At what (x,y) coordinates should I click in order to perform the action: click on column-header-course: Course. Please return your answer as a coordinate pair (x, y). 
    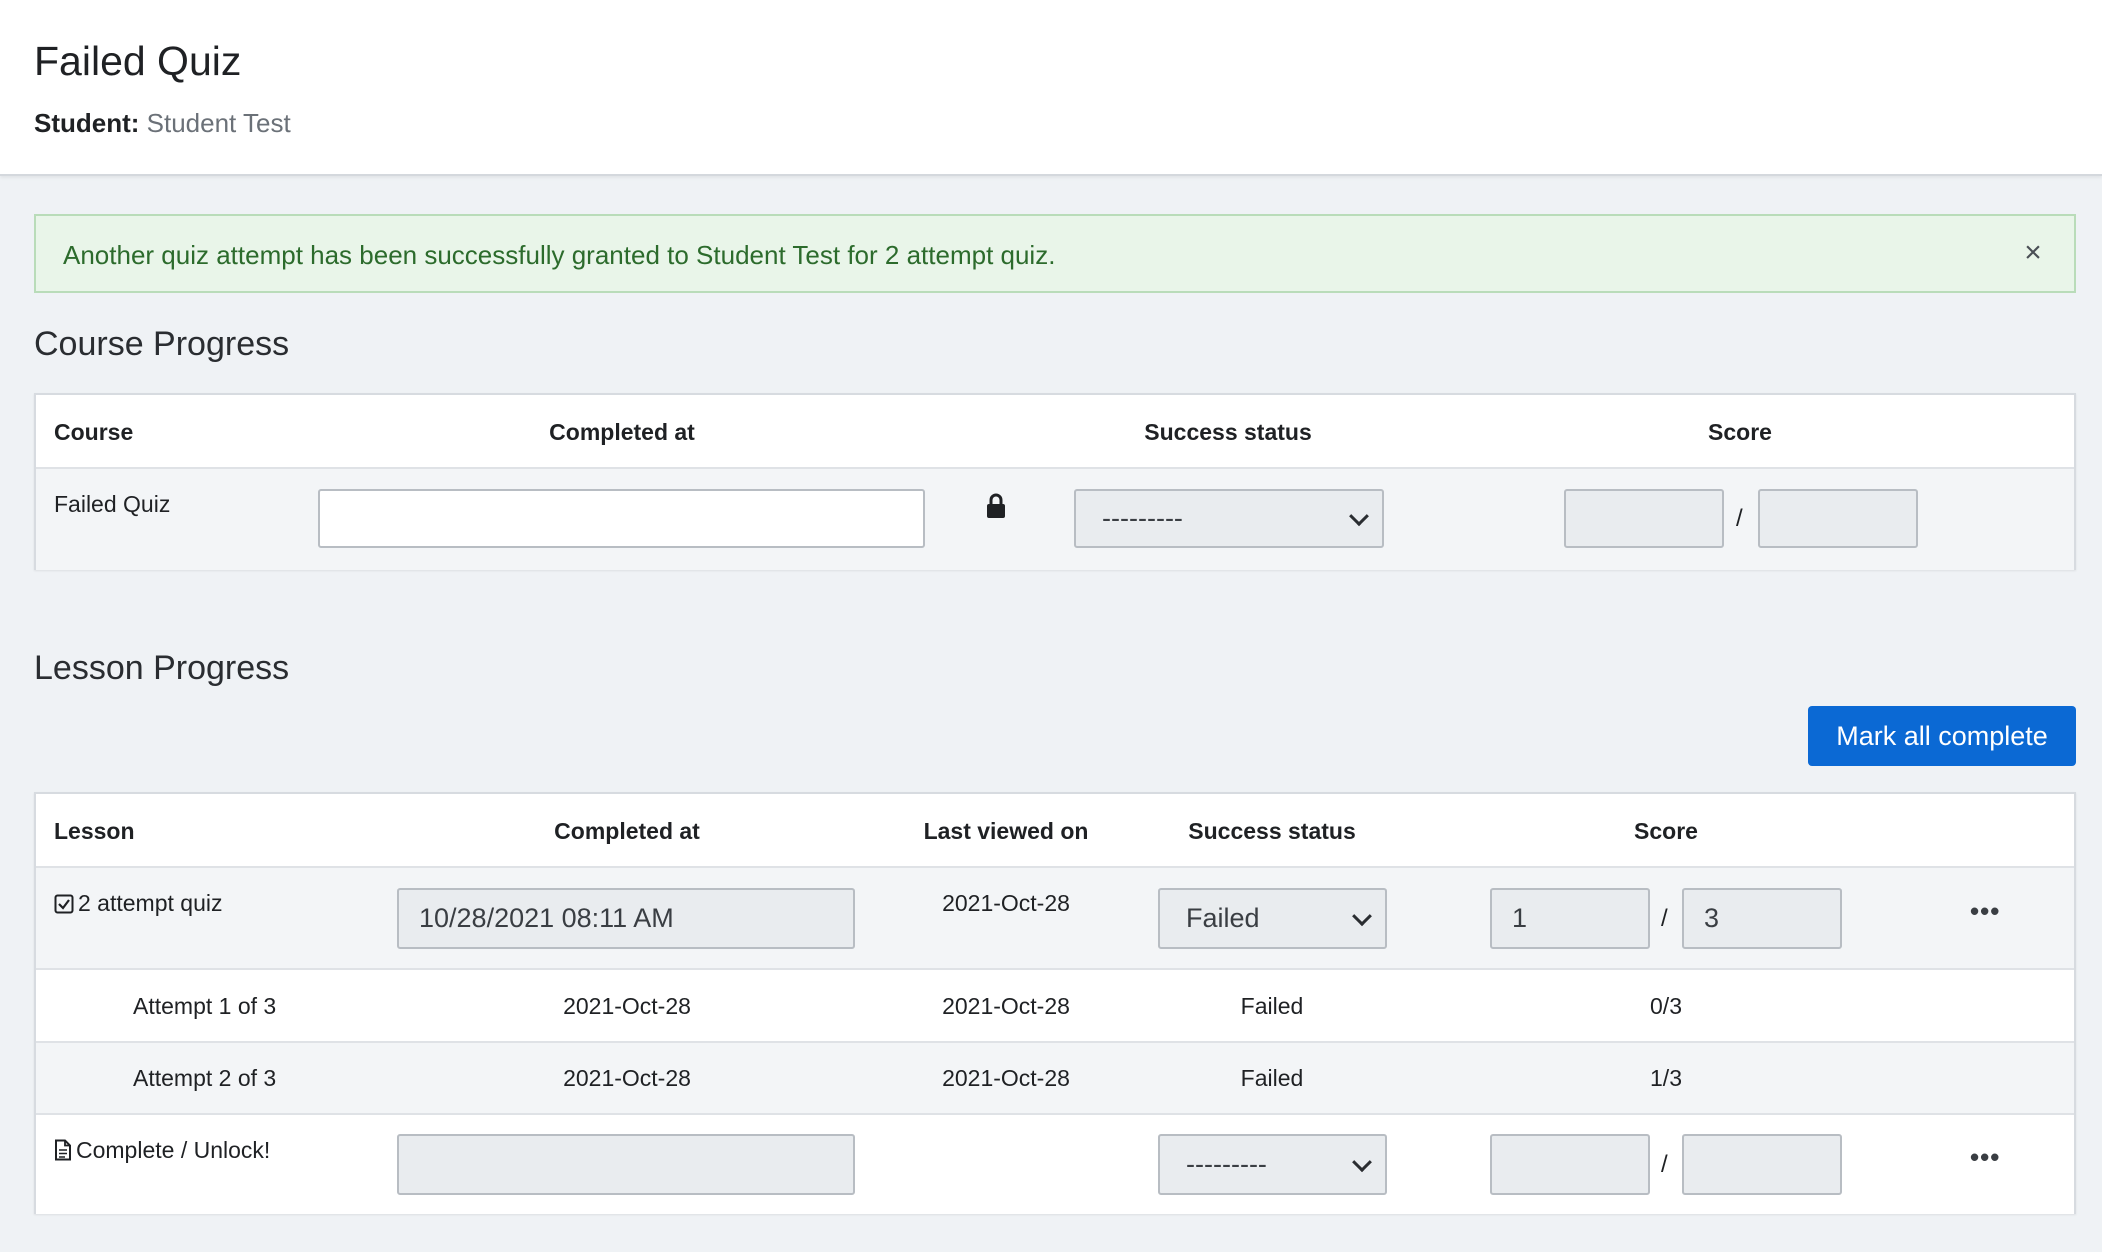
    Looking at the image, I should click on (94, 432).